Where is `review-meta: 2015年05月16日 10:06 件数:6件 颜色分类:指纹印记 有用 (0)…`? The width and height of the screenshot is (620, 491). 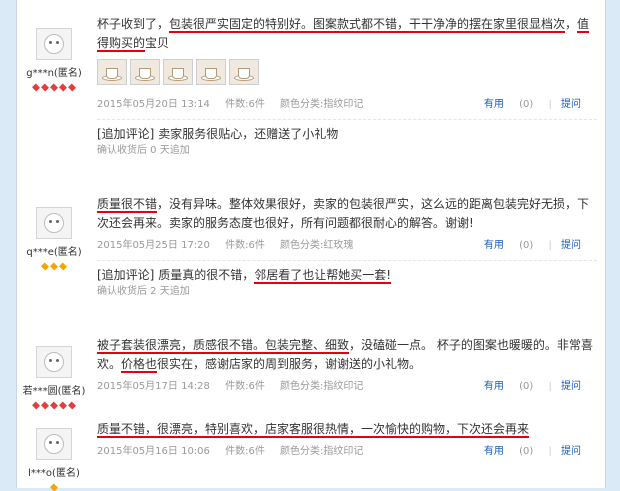 review-meta: 2015年05月16日 10:06 件数:6件 颜色分类:指纹印记 有用 (0)… is located at coordinates (339, 451).